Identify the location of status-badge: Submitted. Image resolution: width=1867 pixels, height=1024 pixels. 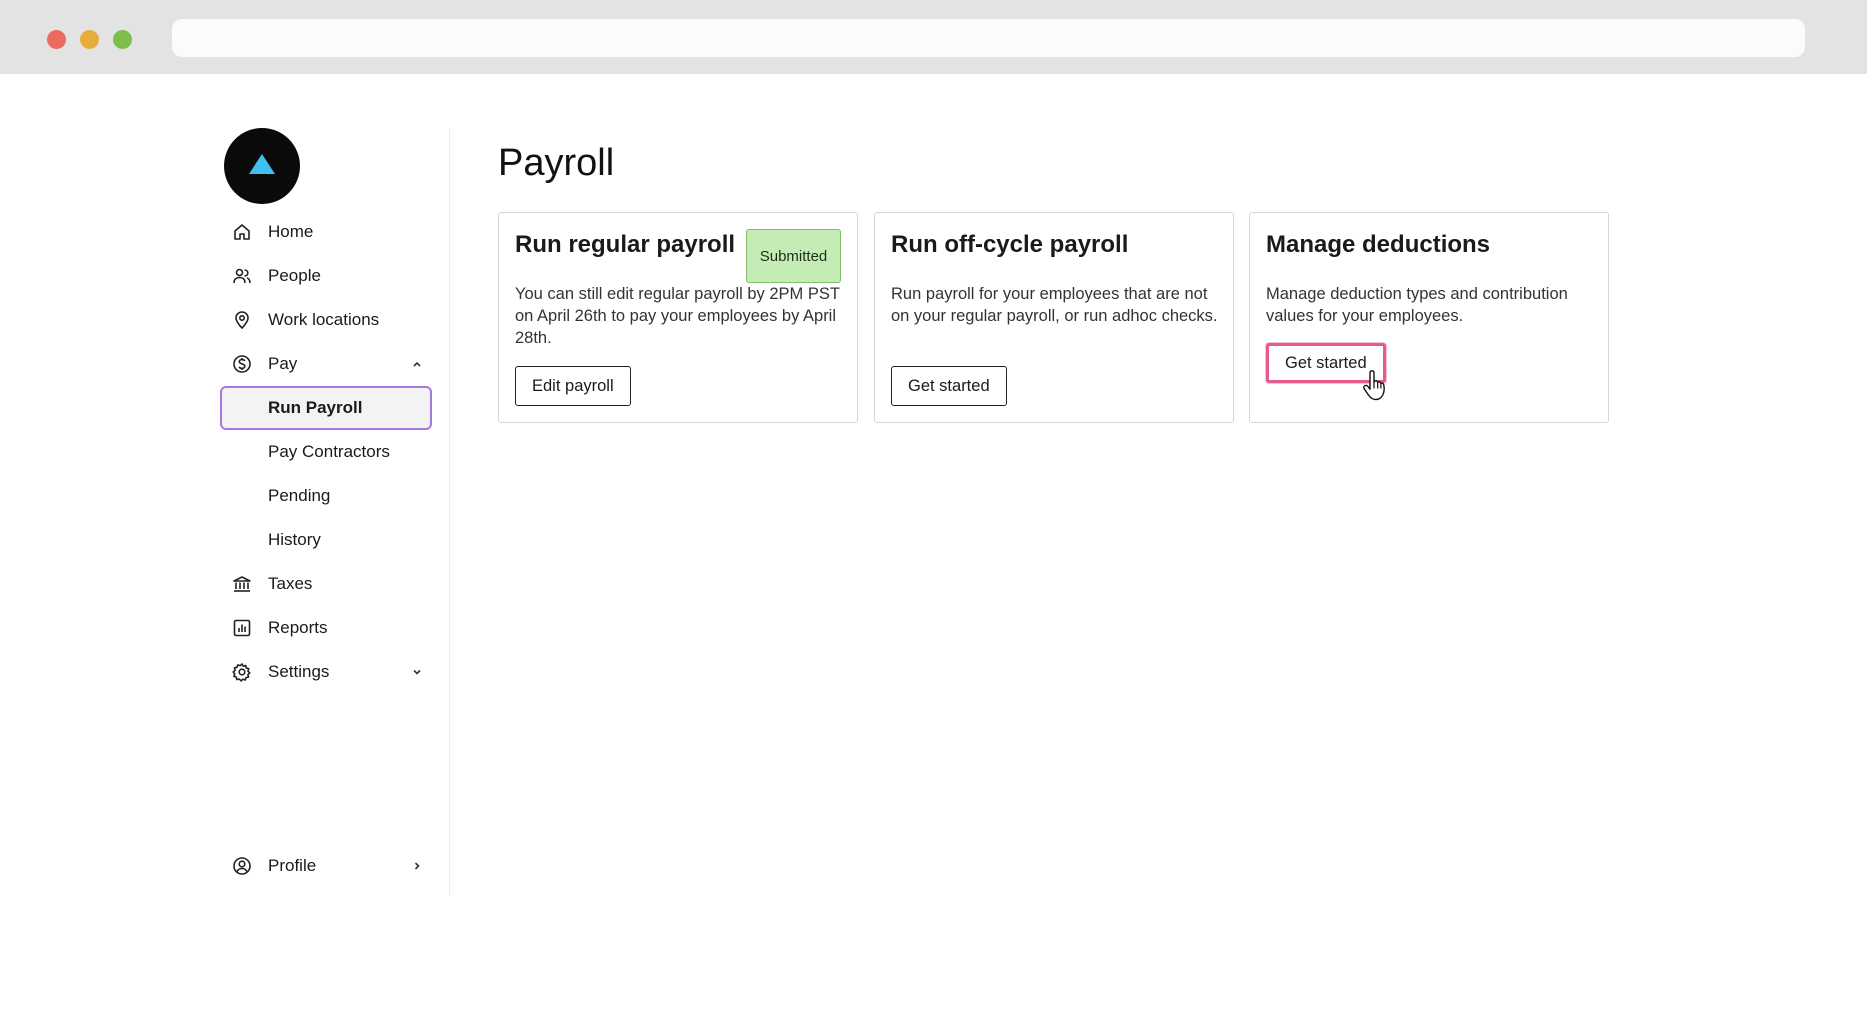
(793, 256).